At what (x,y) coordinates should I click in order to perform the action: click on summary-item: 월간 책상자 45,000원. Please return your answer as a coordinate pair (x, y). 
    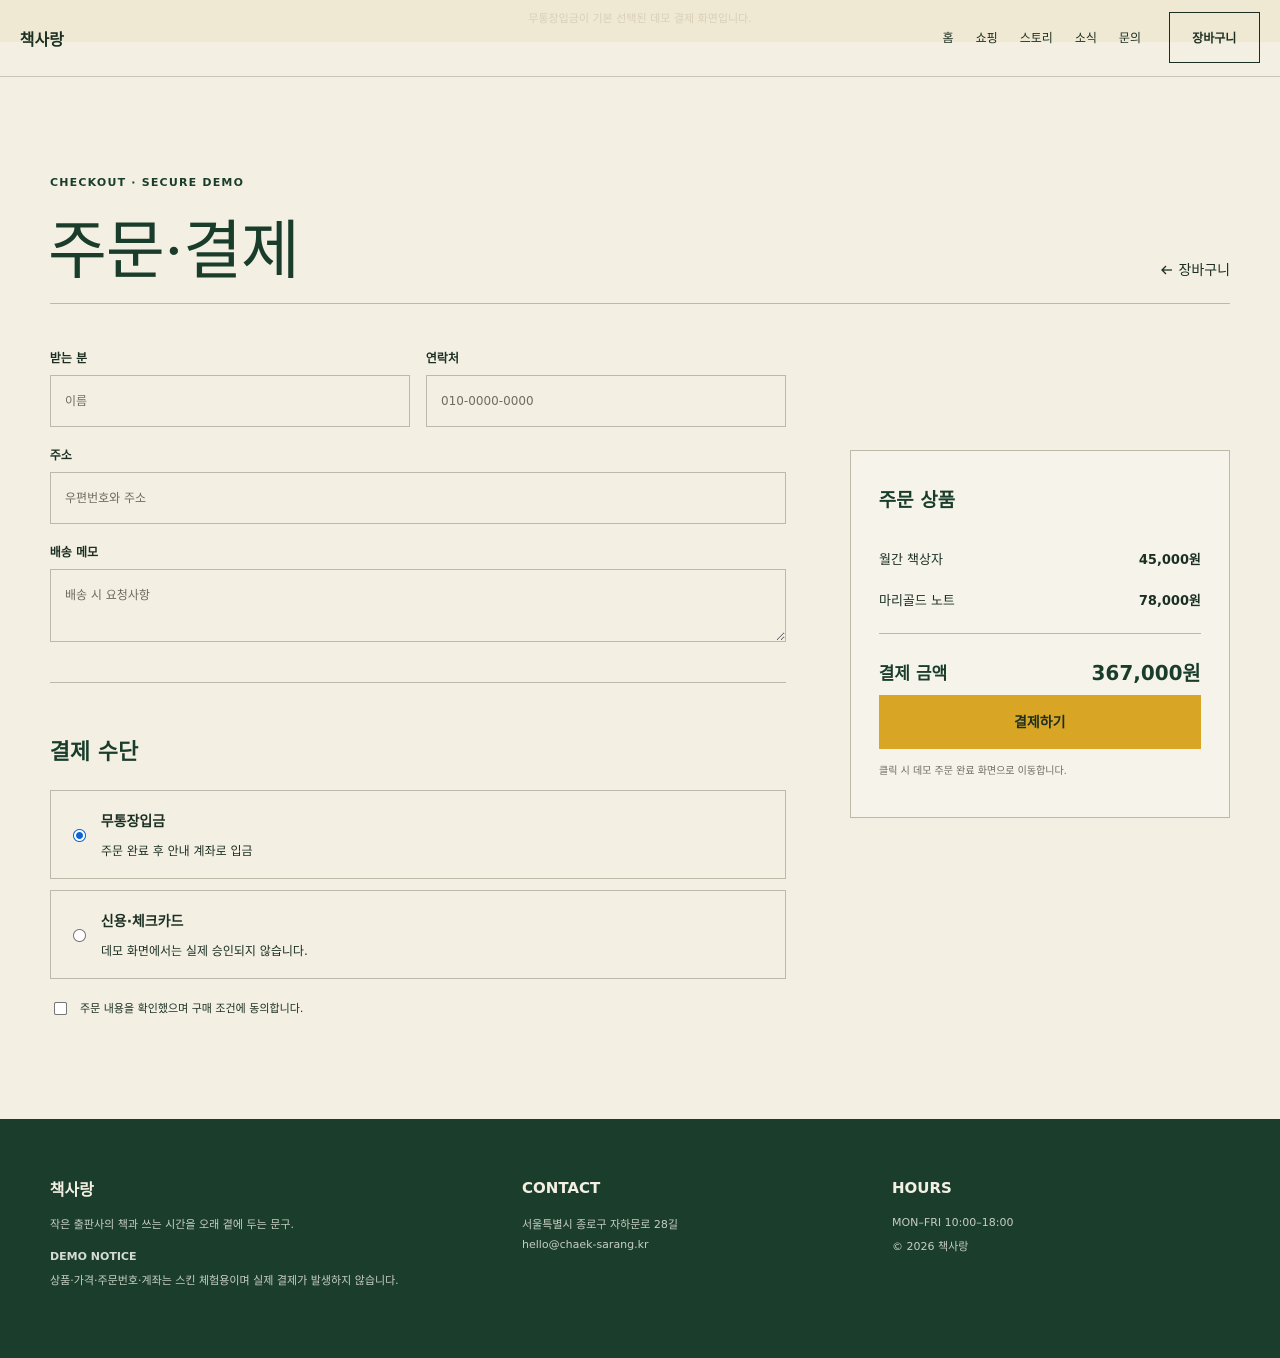
    Looking at the image, I should click on (1040, 558).